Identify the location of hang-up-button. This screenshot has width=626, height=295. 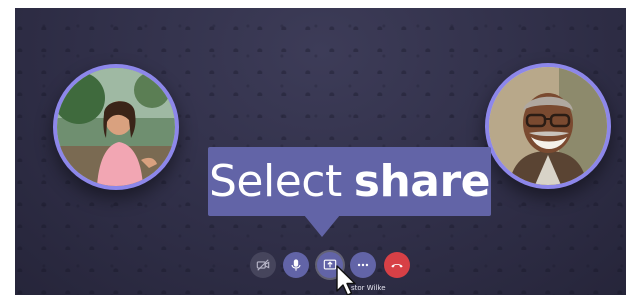
(397, 265).